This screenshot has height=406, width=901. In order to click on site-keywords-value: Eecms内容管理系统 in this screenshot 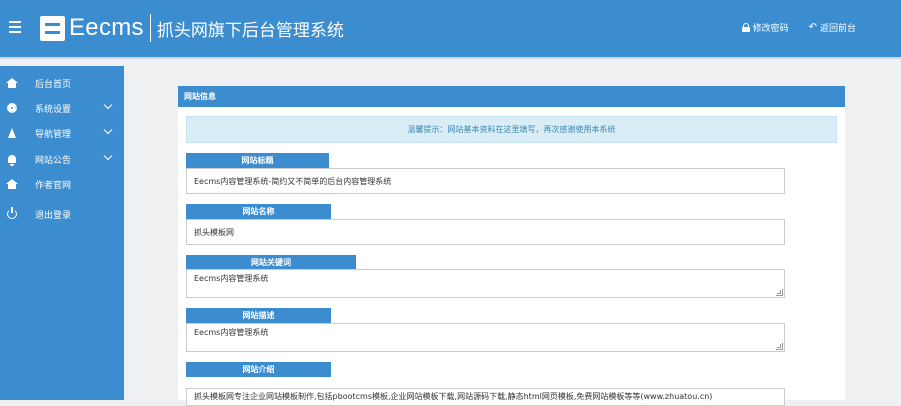, I will do `click(231, 278)`.